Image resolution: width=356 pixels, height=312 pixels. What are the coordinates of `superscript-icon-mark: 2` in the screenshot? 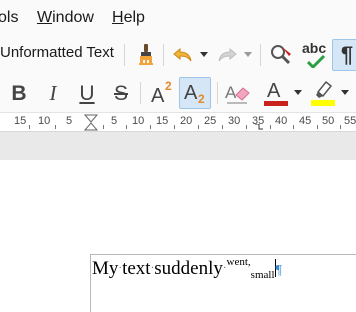 It's located at (168, 86).